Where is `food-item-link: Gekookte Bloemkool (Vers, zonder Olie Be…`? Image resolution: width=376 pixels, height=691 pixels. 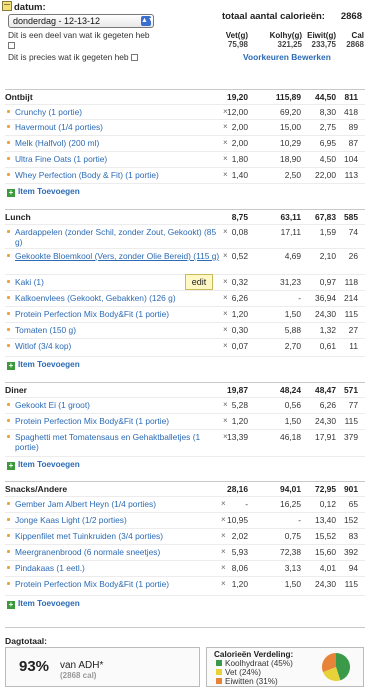 food-item-link: Gekookte Bloemkool (Vers, zonder Olie Be… is located at coordinates (117, 256).